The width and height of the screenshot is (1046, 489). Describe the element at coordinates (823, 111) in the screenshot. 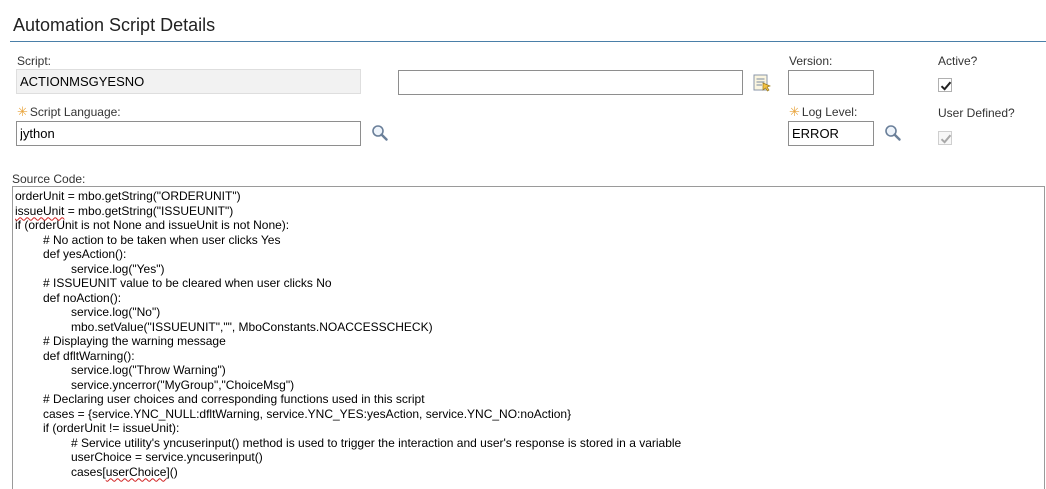

I see `log-level-label: ✳ Log Level:` at that location.